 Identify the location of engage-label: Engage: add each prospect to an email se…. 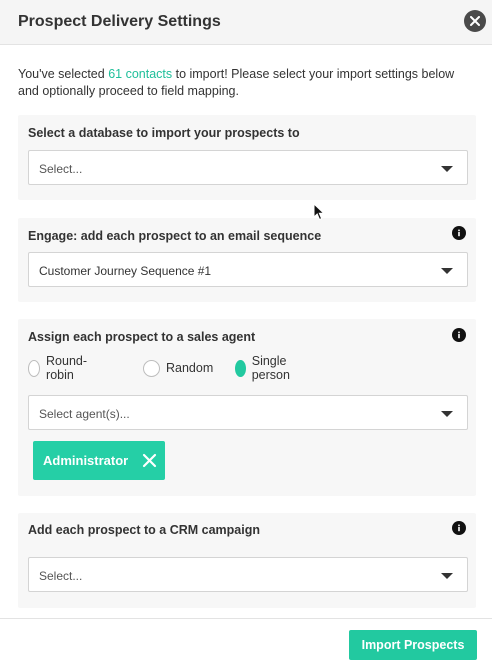
(175, 236).